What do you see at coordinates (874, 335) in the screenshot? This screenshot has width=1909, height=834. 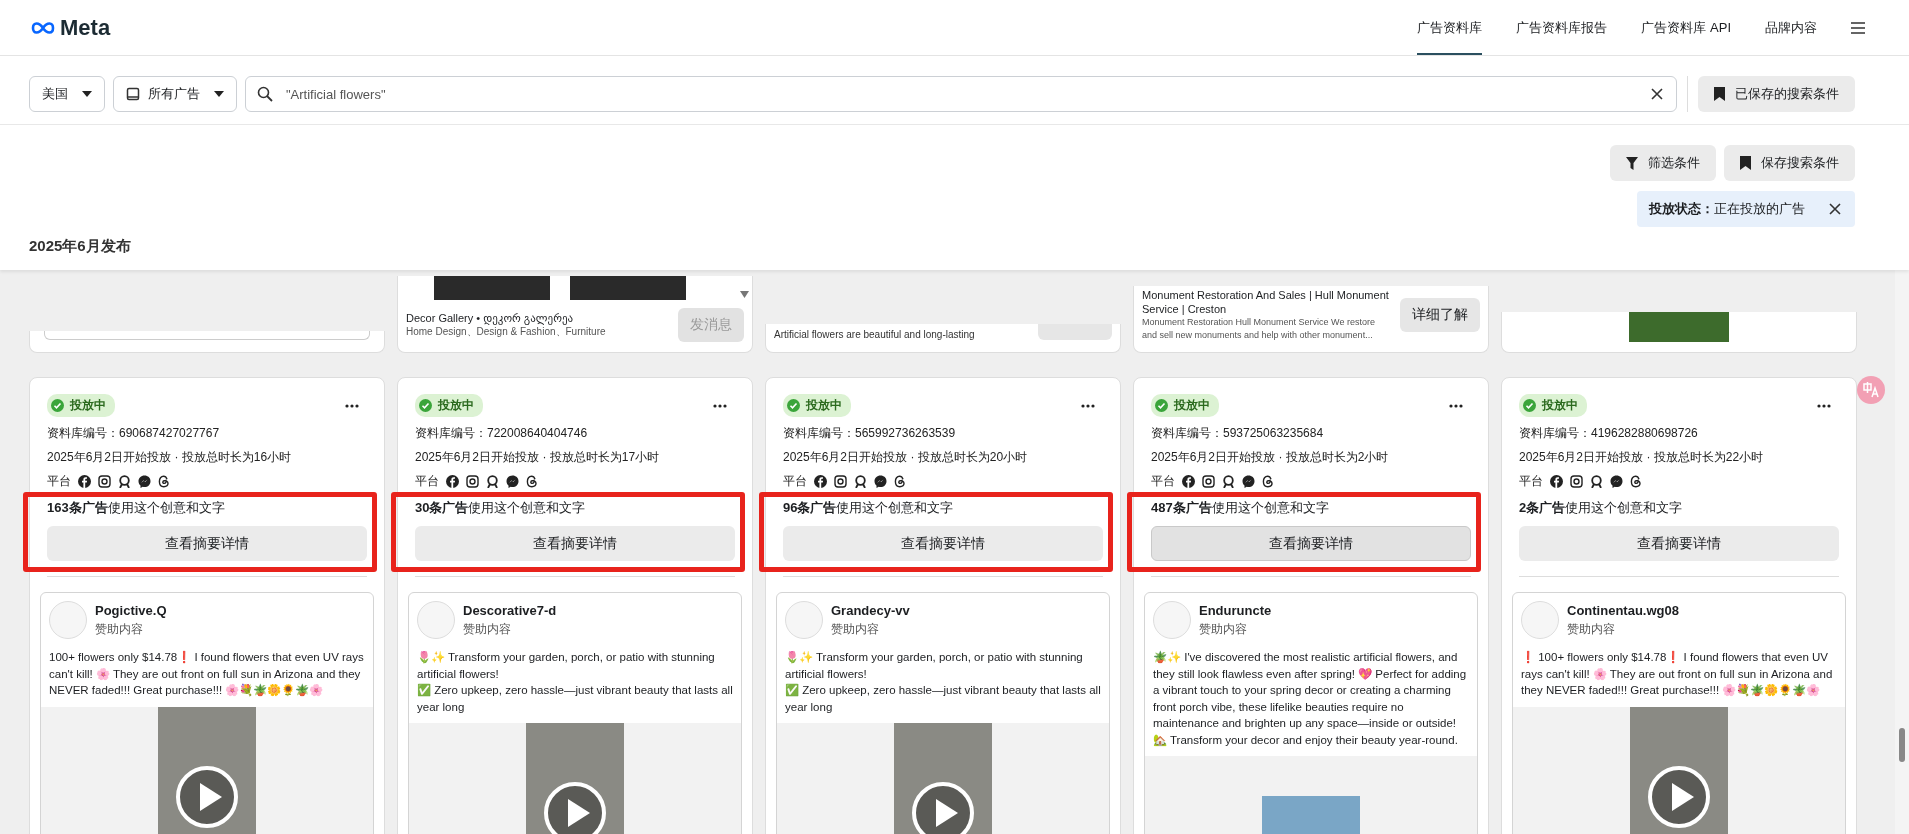 I see `ad-caption: Artificial flowers are beautiful and long-lasting` at bounding box center [874, 335].